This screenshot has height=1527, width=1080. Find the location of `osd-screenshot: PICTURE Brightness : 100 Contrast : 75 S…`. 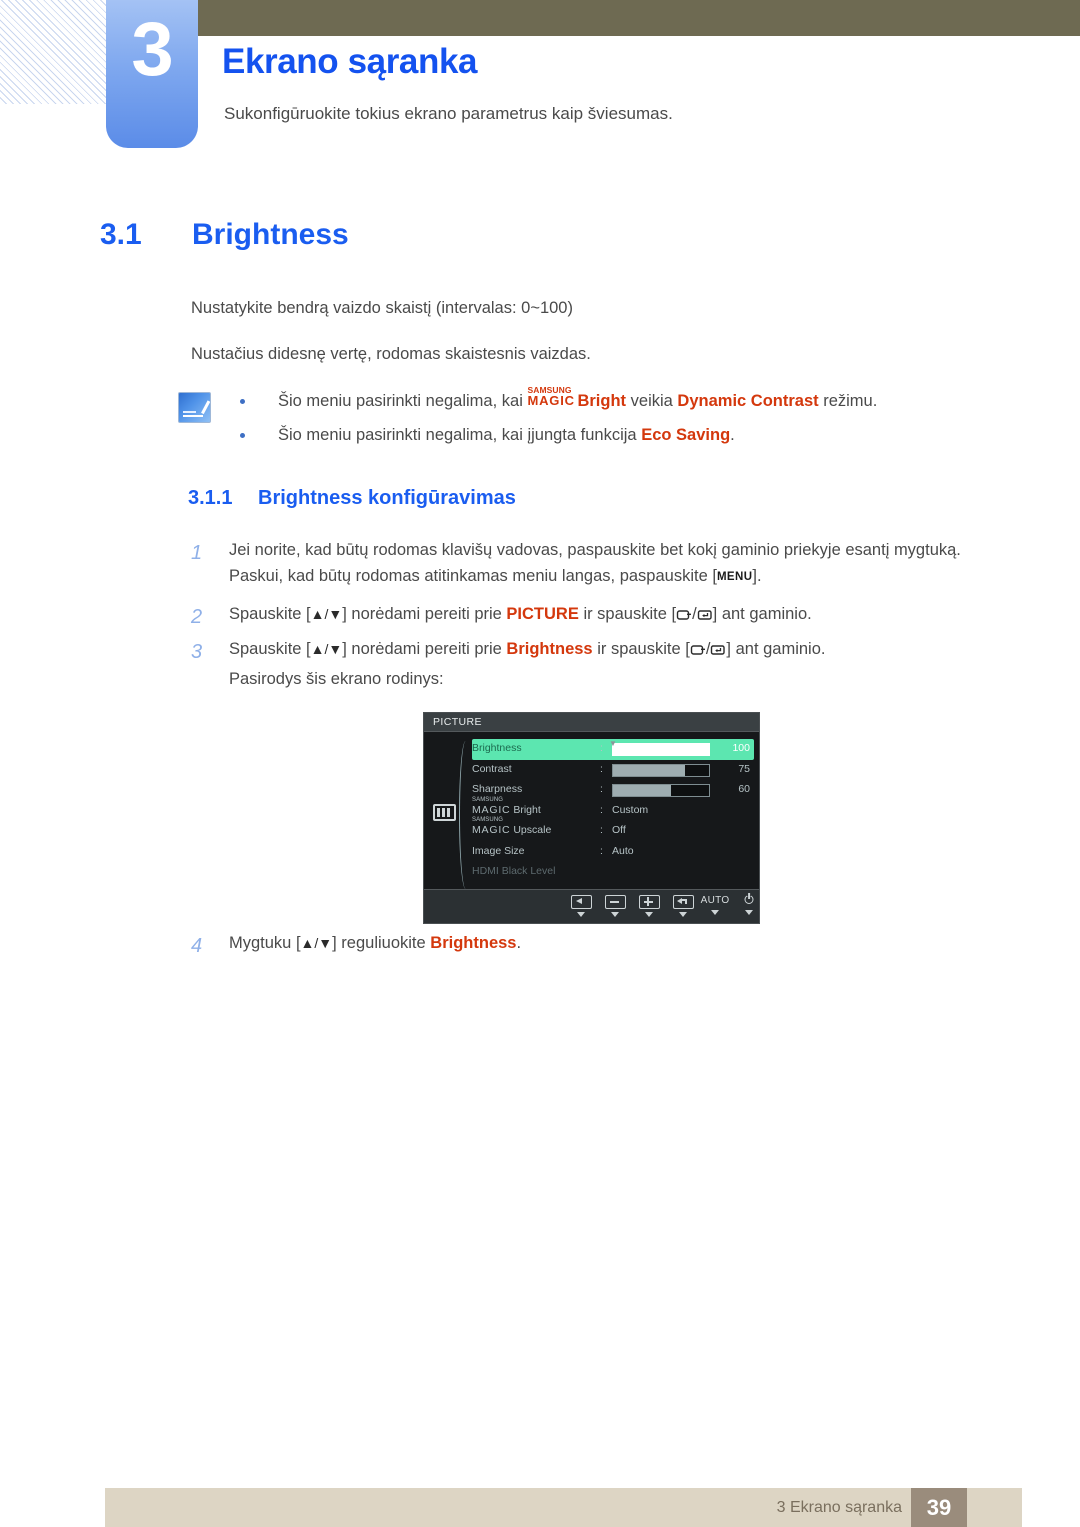

osd-screenshot: PICTURE Brightness : 100 Contrast : 75 S… is located at coordinates (591, 818).